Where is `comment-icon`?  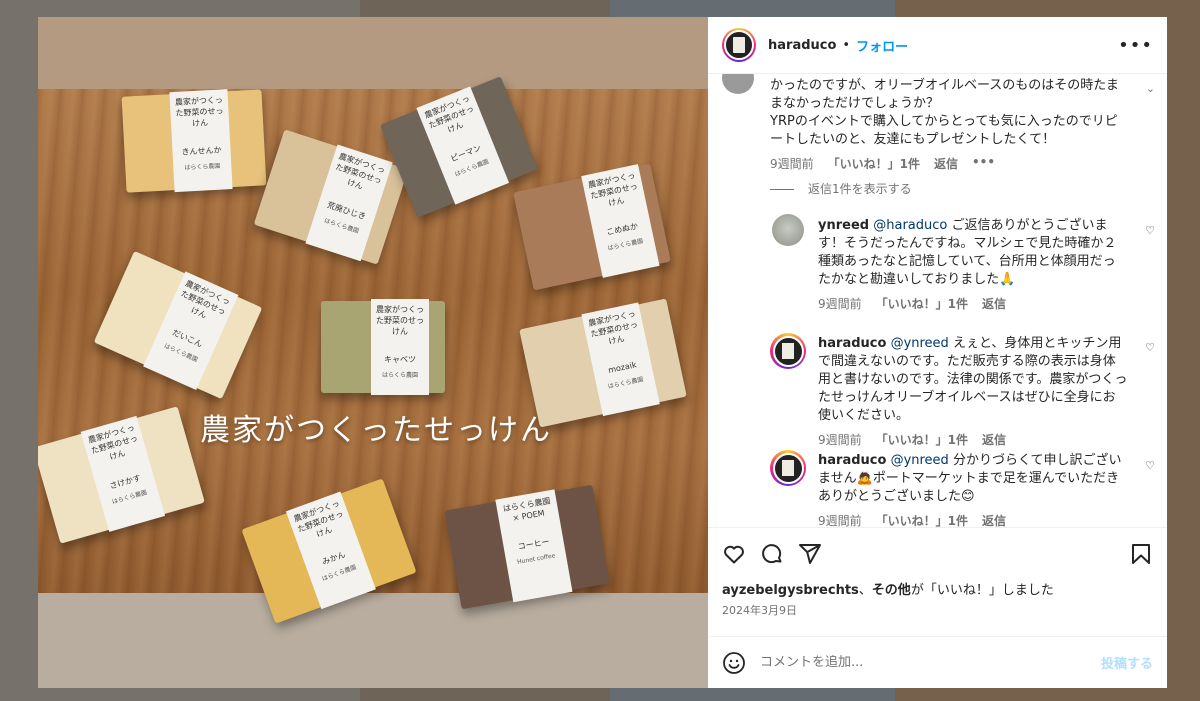
comment-icon is located at coordinates (772, 554).